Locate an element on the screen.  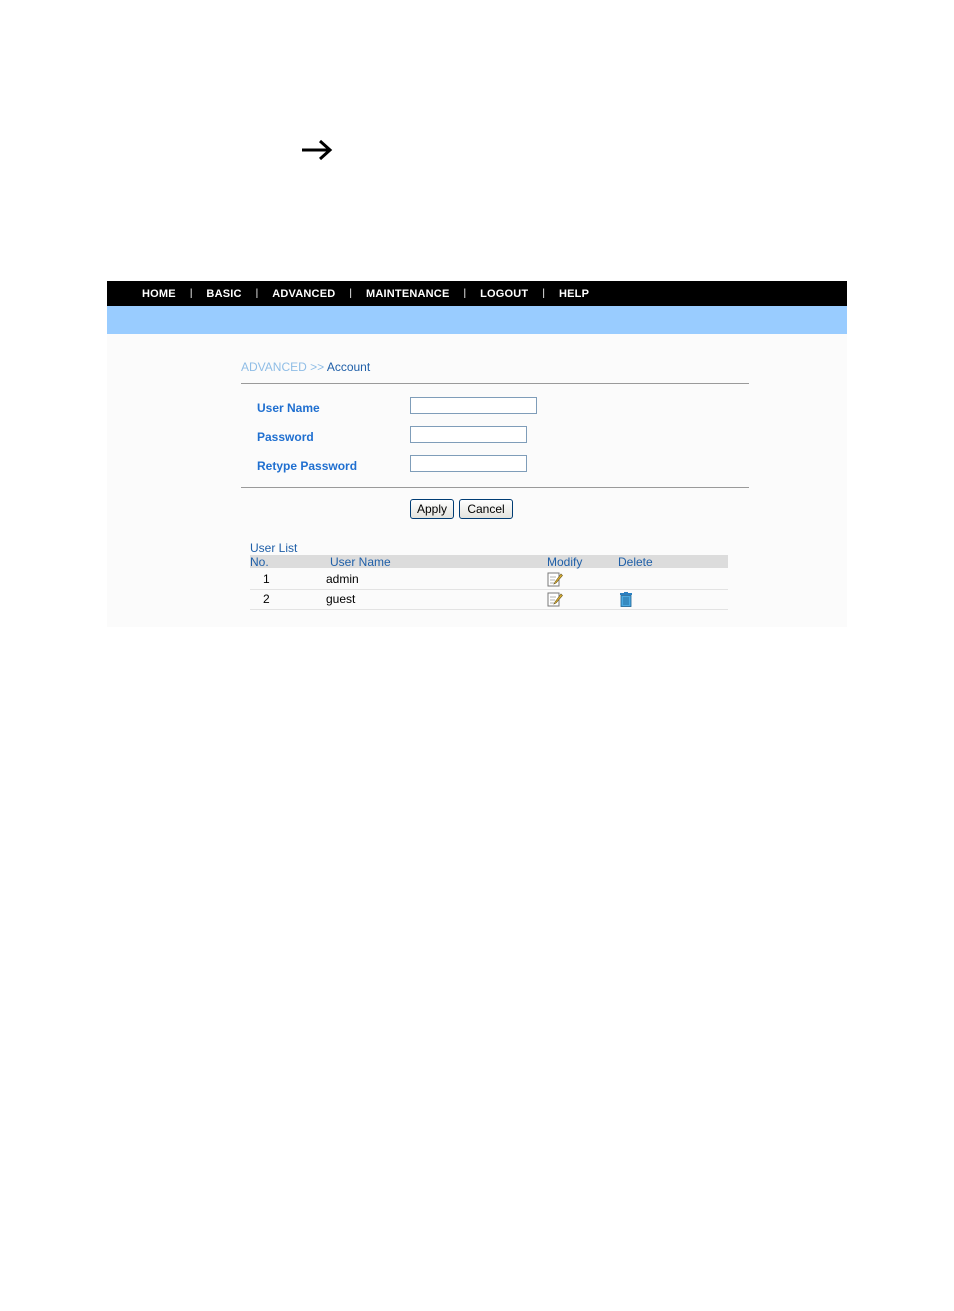
header-modify: Modify is located at coordinates (565, 562).